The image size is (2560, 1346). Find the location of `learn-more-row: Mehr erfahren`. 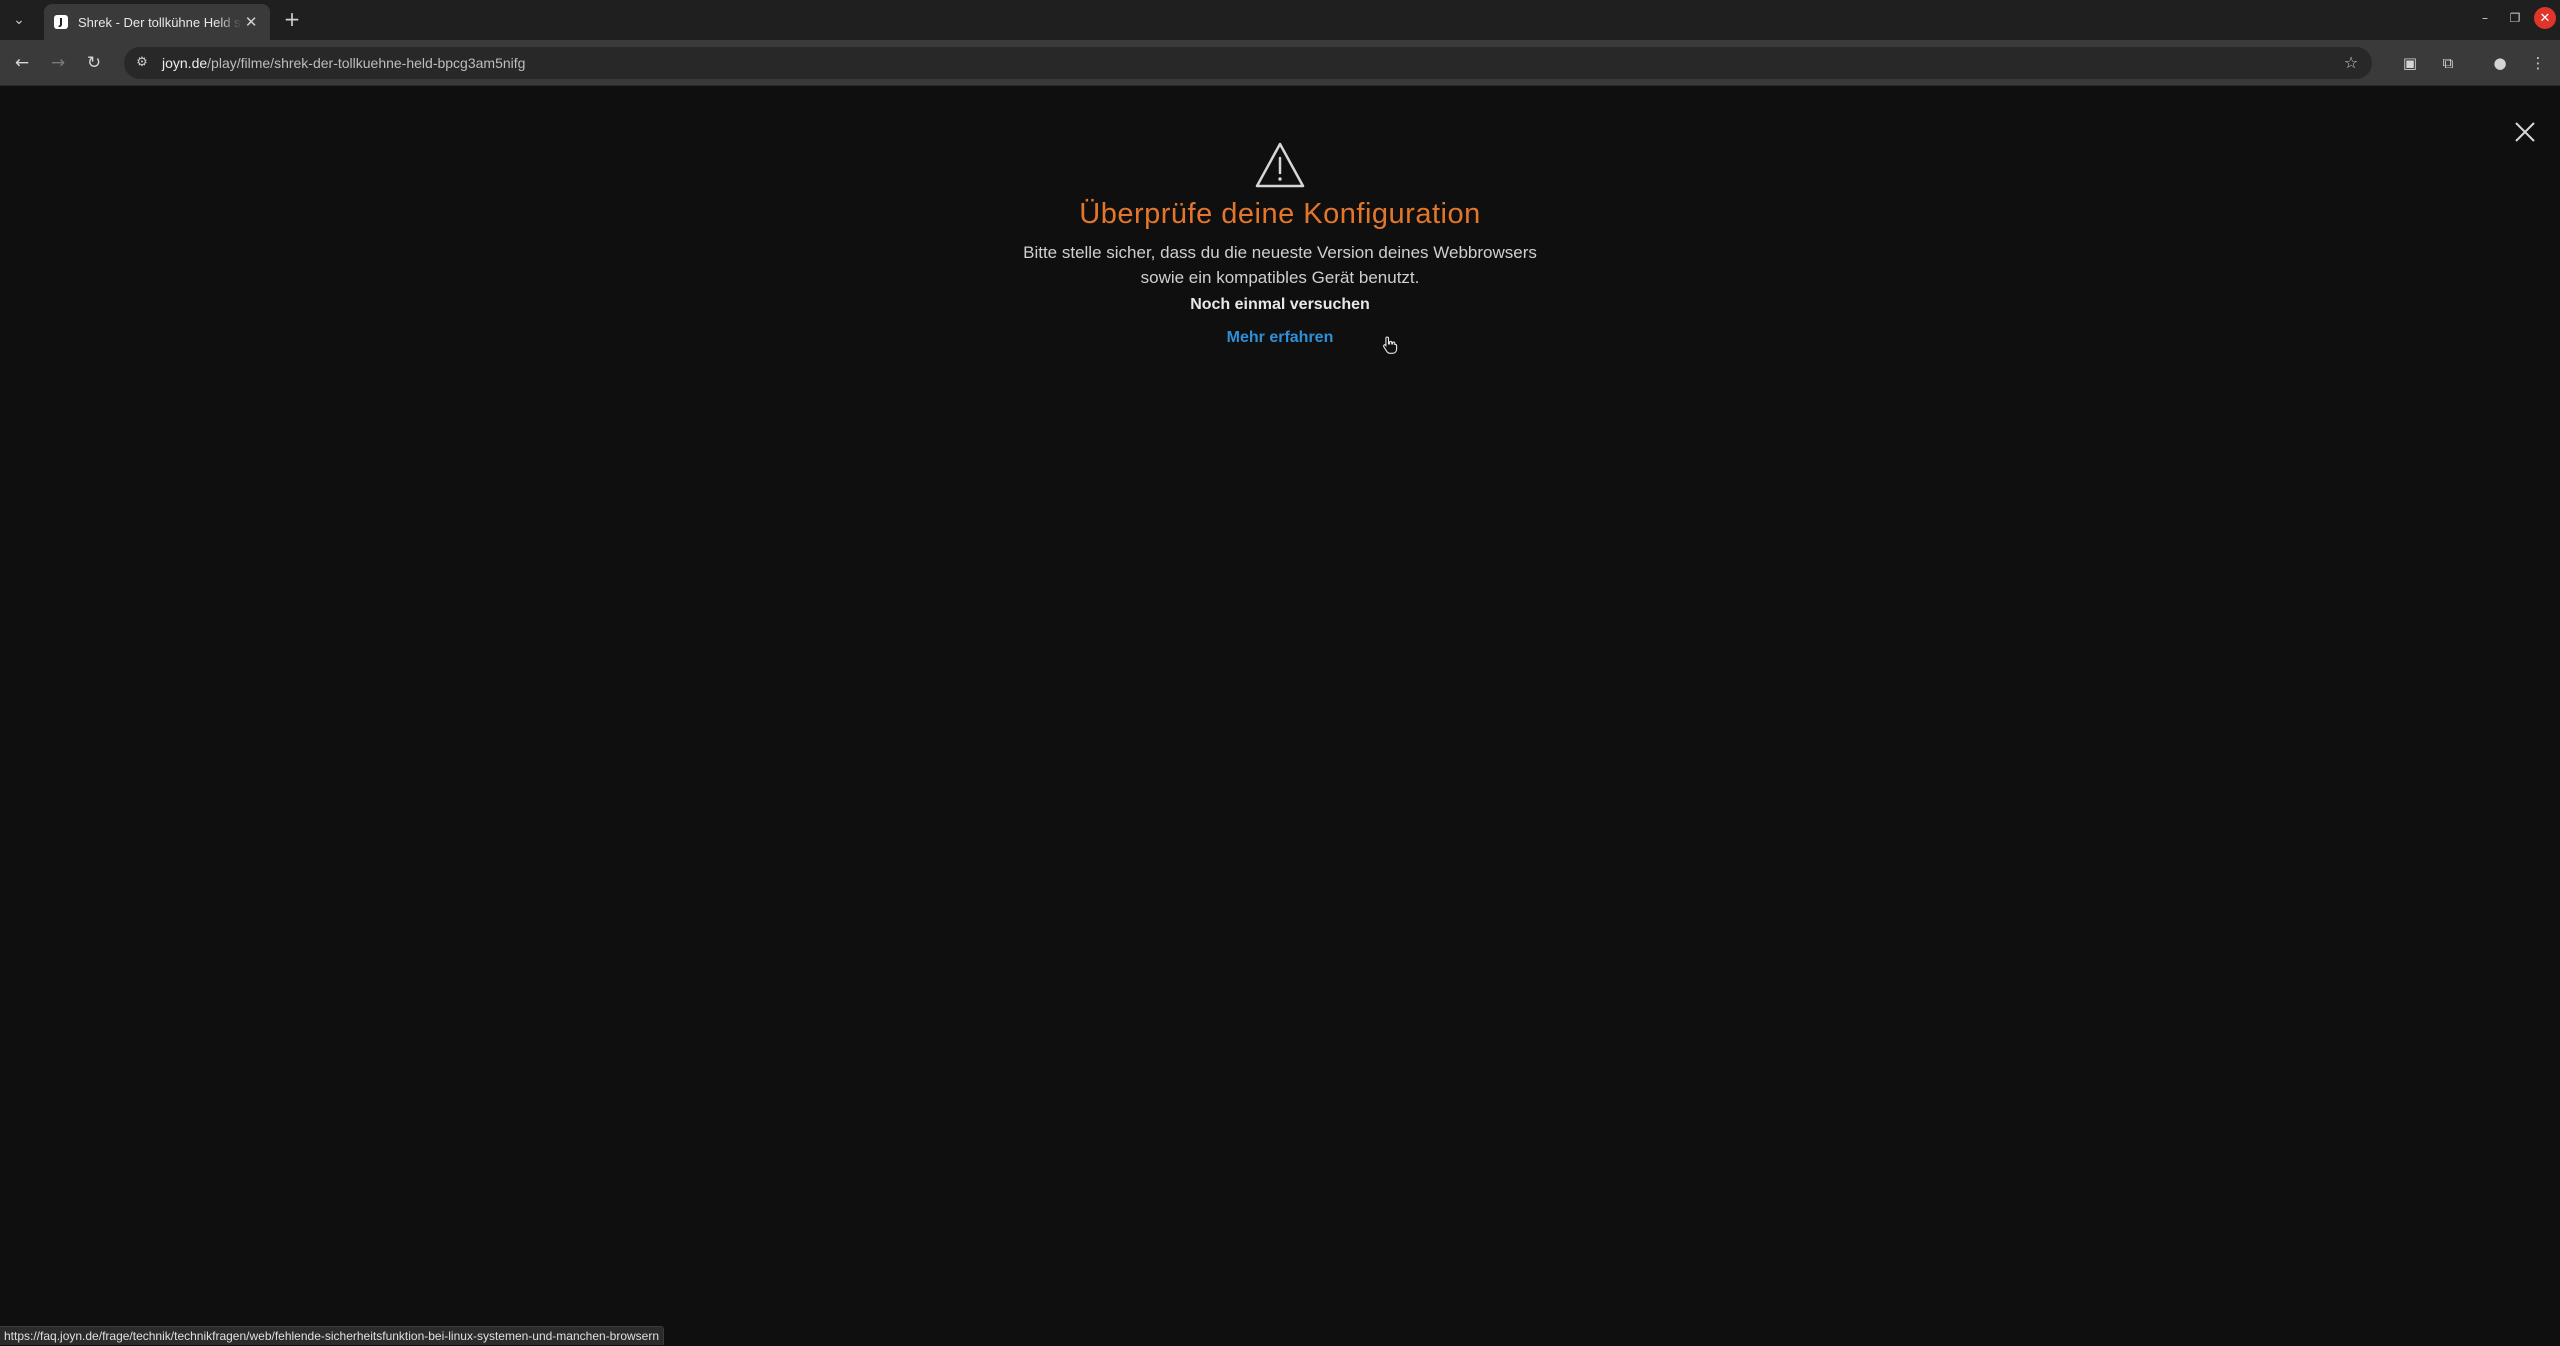

learn-more-row: Mehr erfahren is located at coordinates (1280, 338).